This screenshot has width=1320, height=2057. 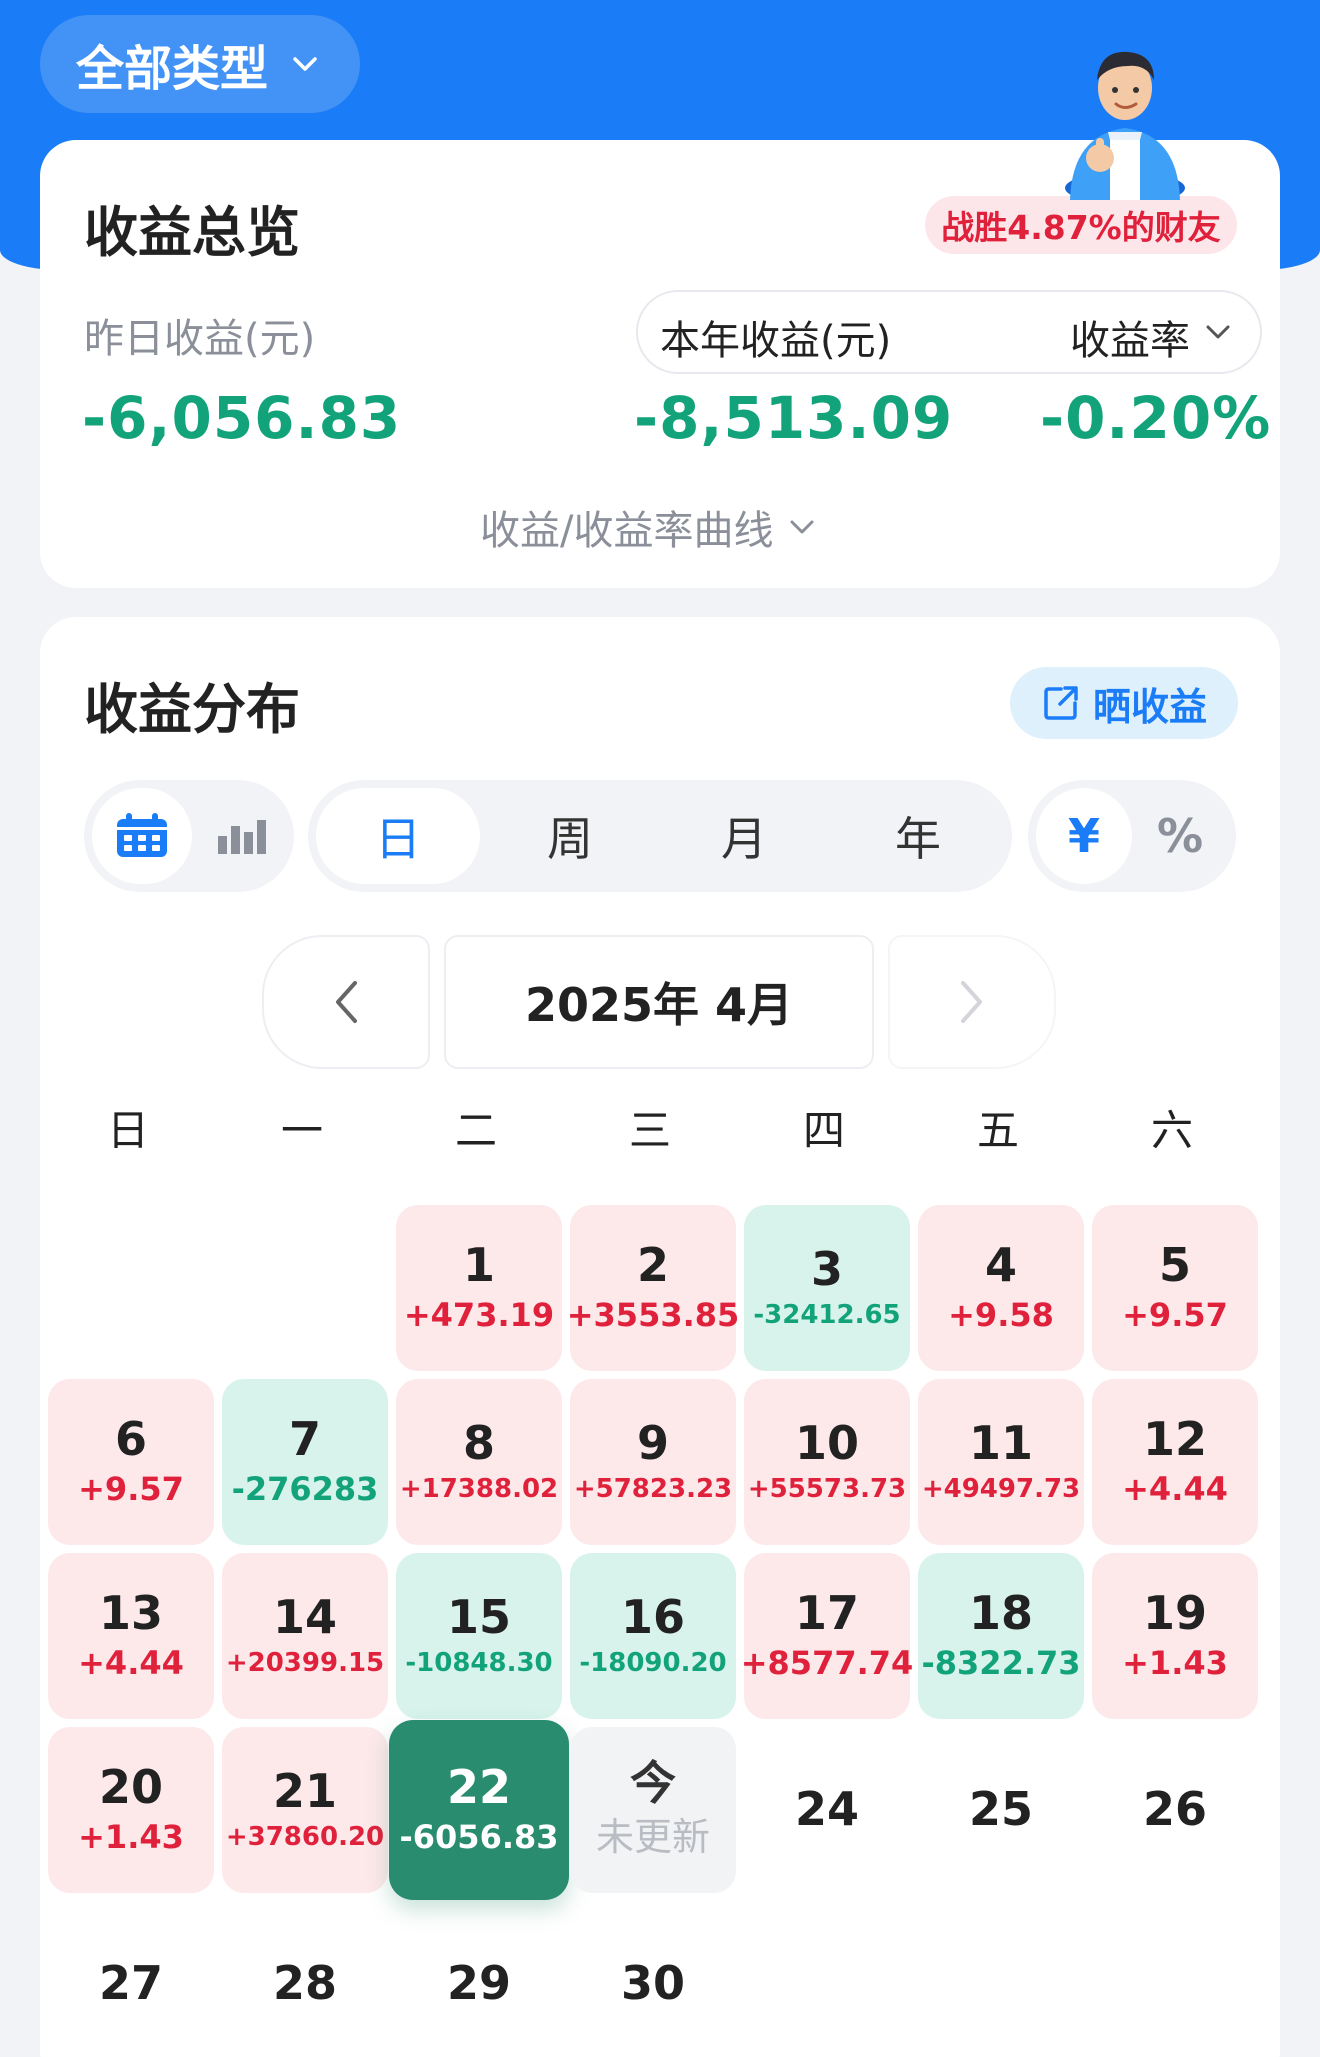 What do you see at coordinates (1001, 1288) in the screenshot?
I see `calendar-day-cell: 4 +9.58` at bounding box center [1001, 1288].